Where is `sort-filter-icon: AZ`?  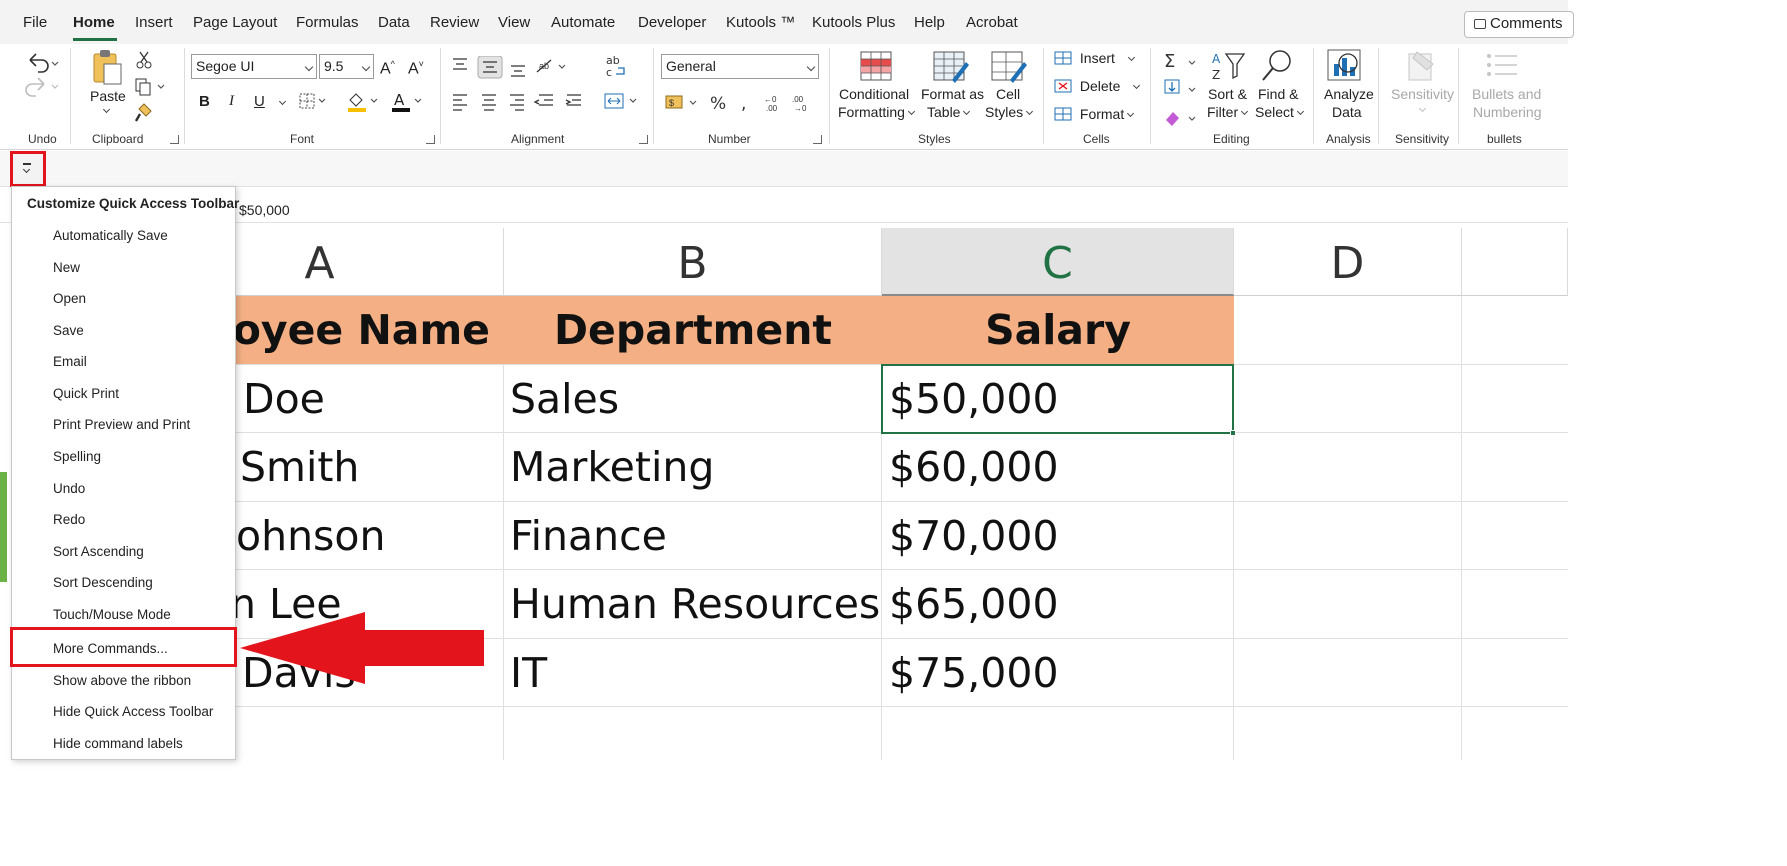
sort-filter-icon: AZ is located at coordinates (1230, 67).